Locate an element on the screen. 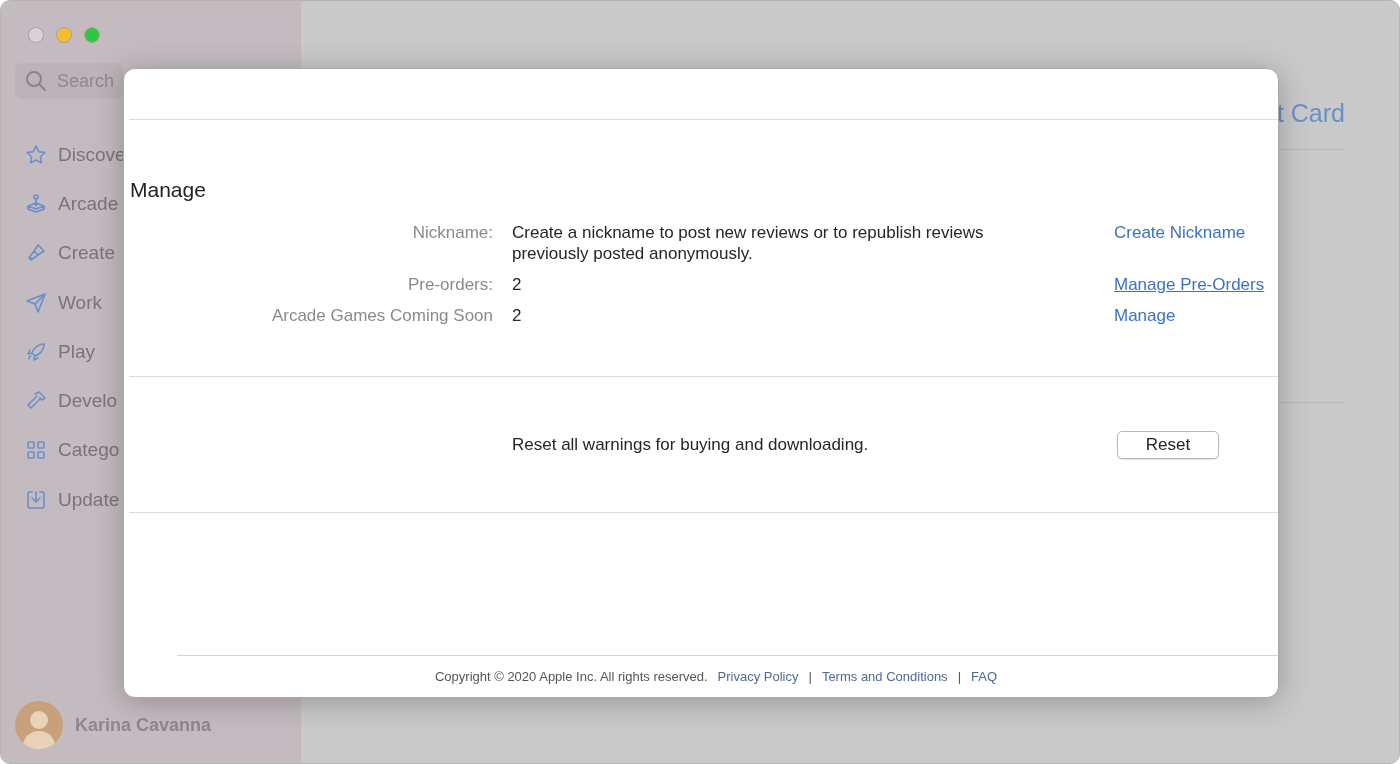 This screenshot has height=764, width=1400. row-label: Arcade Games Coming Soon is located at coordinates (381, 315).